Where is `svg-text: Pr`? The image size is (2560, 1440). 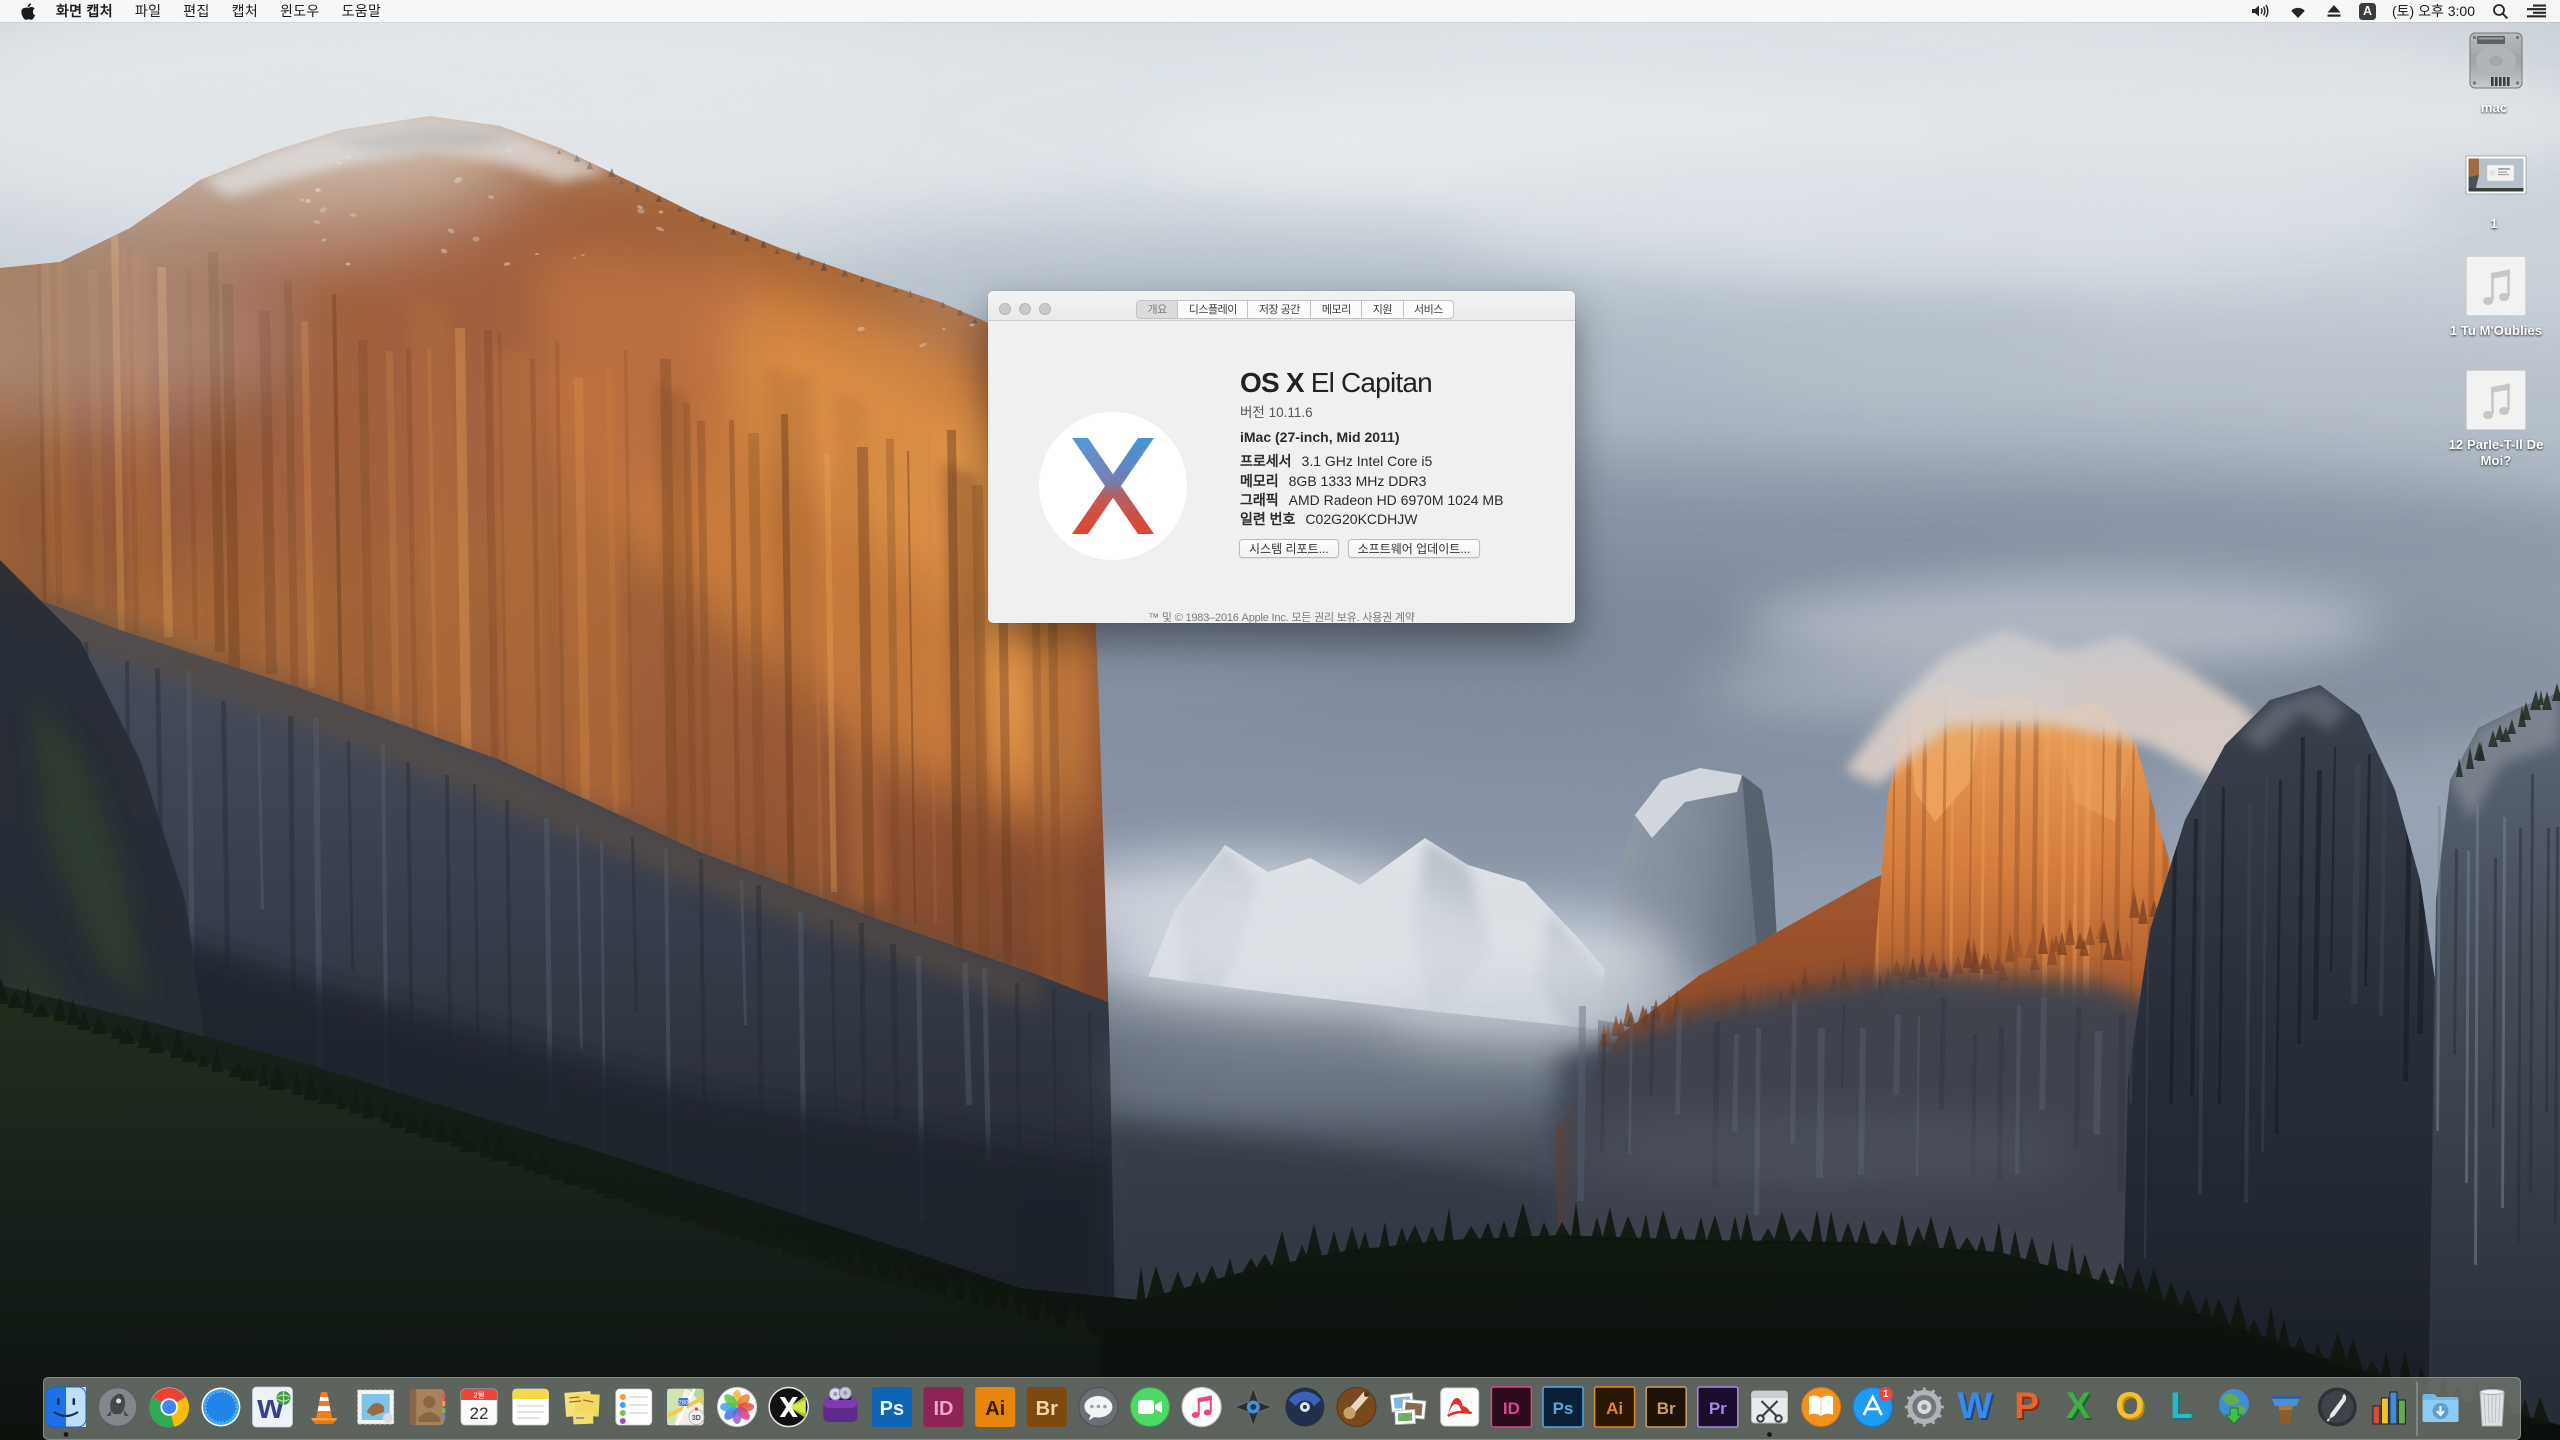
svg-text: Pr is located at coordinates (1718, 1408).